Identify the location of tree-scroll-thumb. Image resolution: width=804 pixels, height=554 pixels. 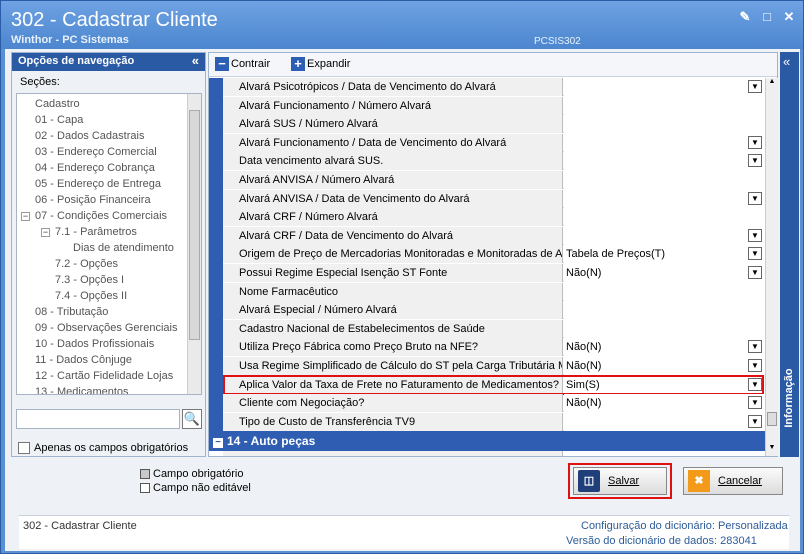
(194, 225).